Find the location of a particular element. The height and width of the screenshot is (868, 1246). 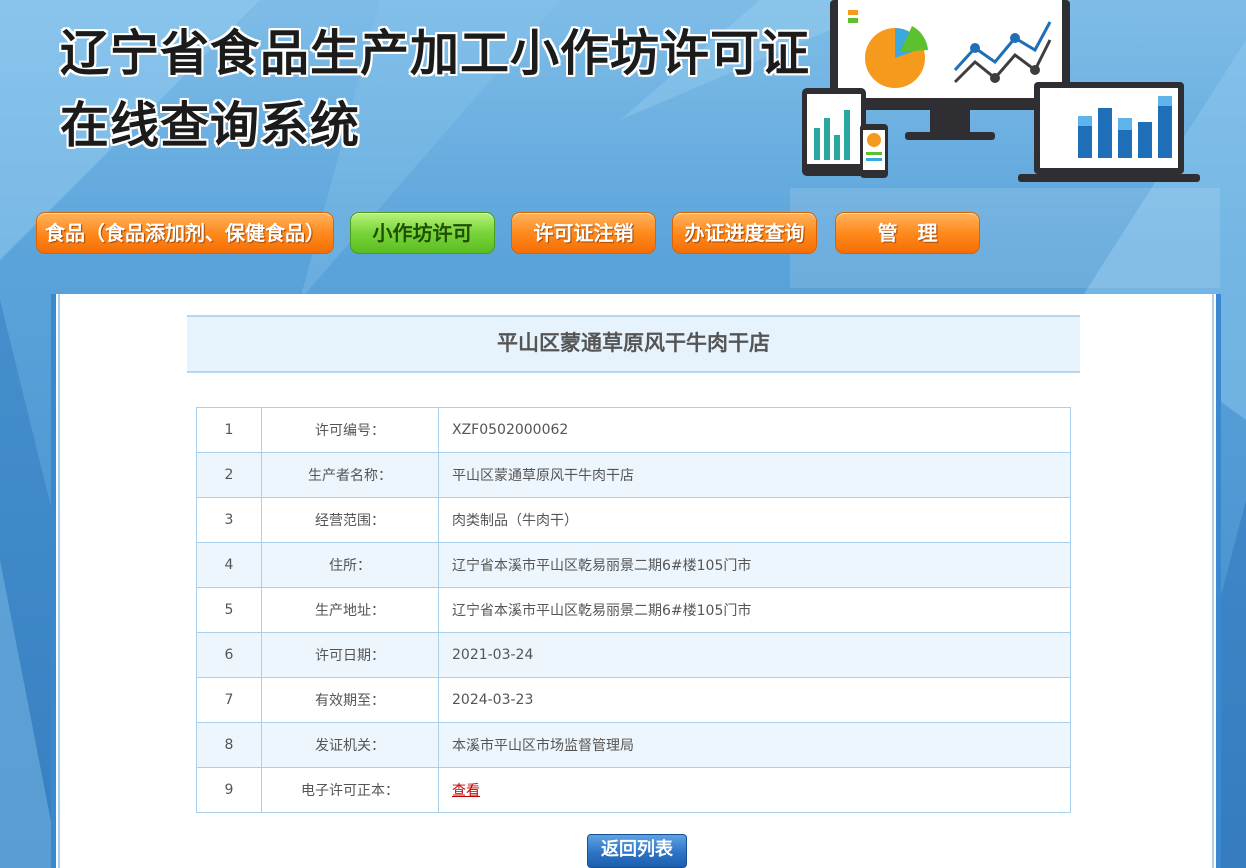

row-index: 5 is located at coordinates (229, 610).